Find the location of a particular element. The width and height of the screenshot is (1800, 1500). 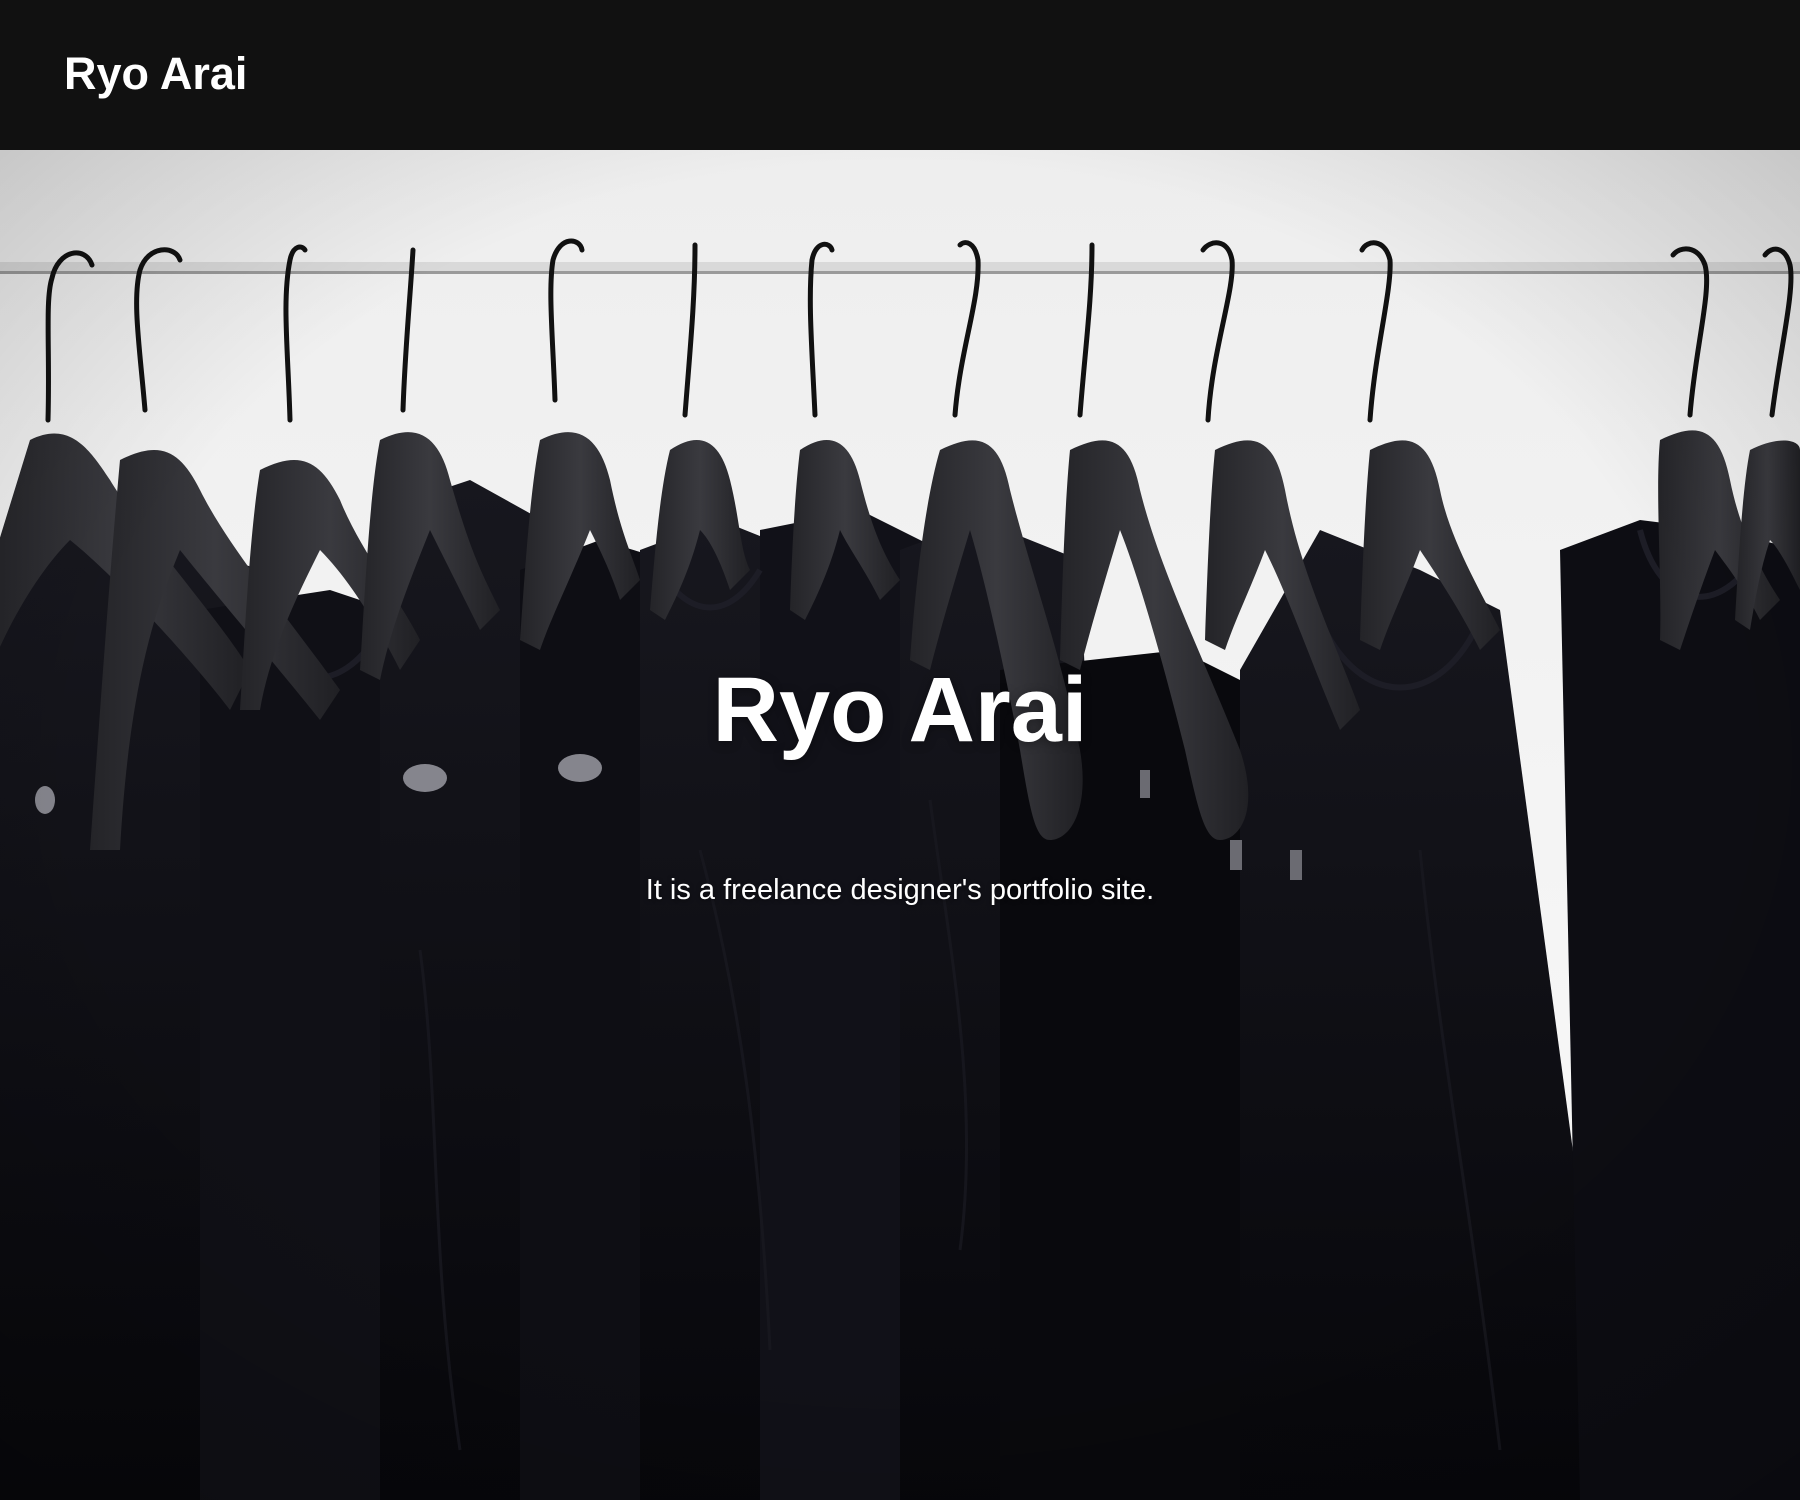

hero-title: Ryo Arai is located at coordinates (900, 710).